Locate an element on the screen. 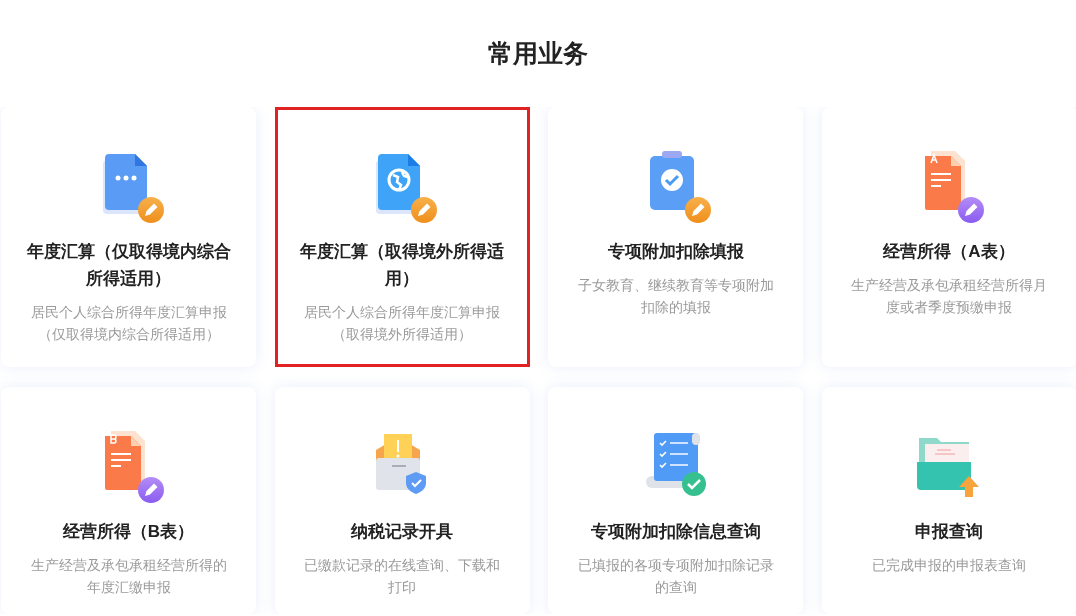  service-card: 经营所得（B表） 生产经营及承包承租经营所得的年度汇缴申报 is located at coordinates (128, 500).